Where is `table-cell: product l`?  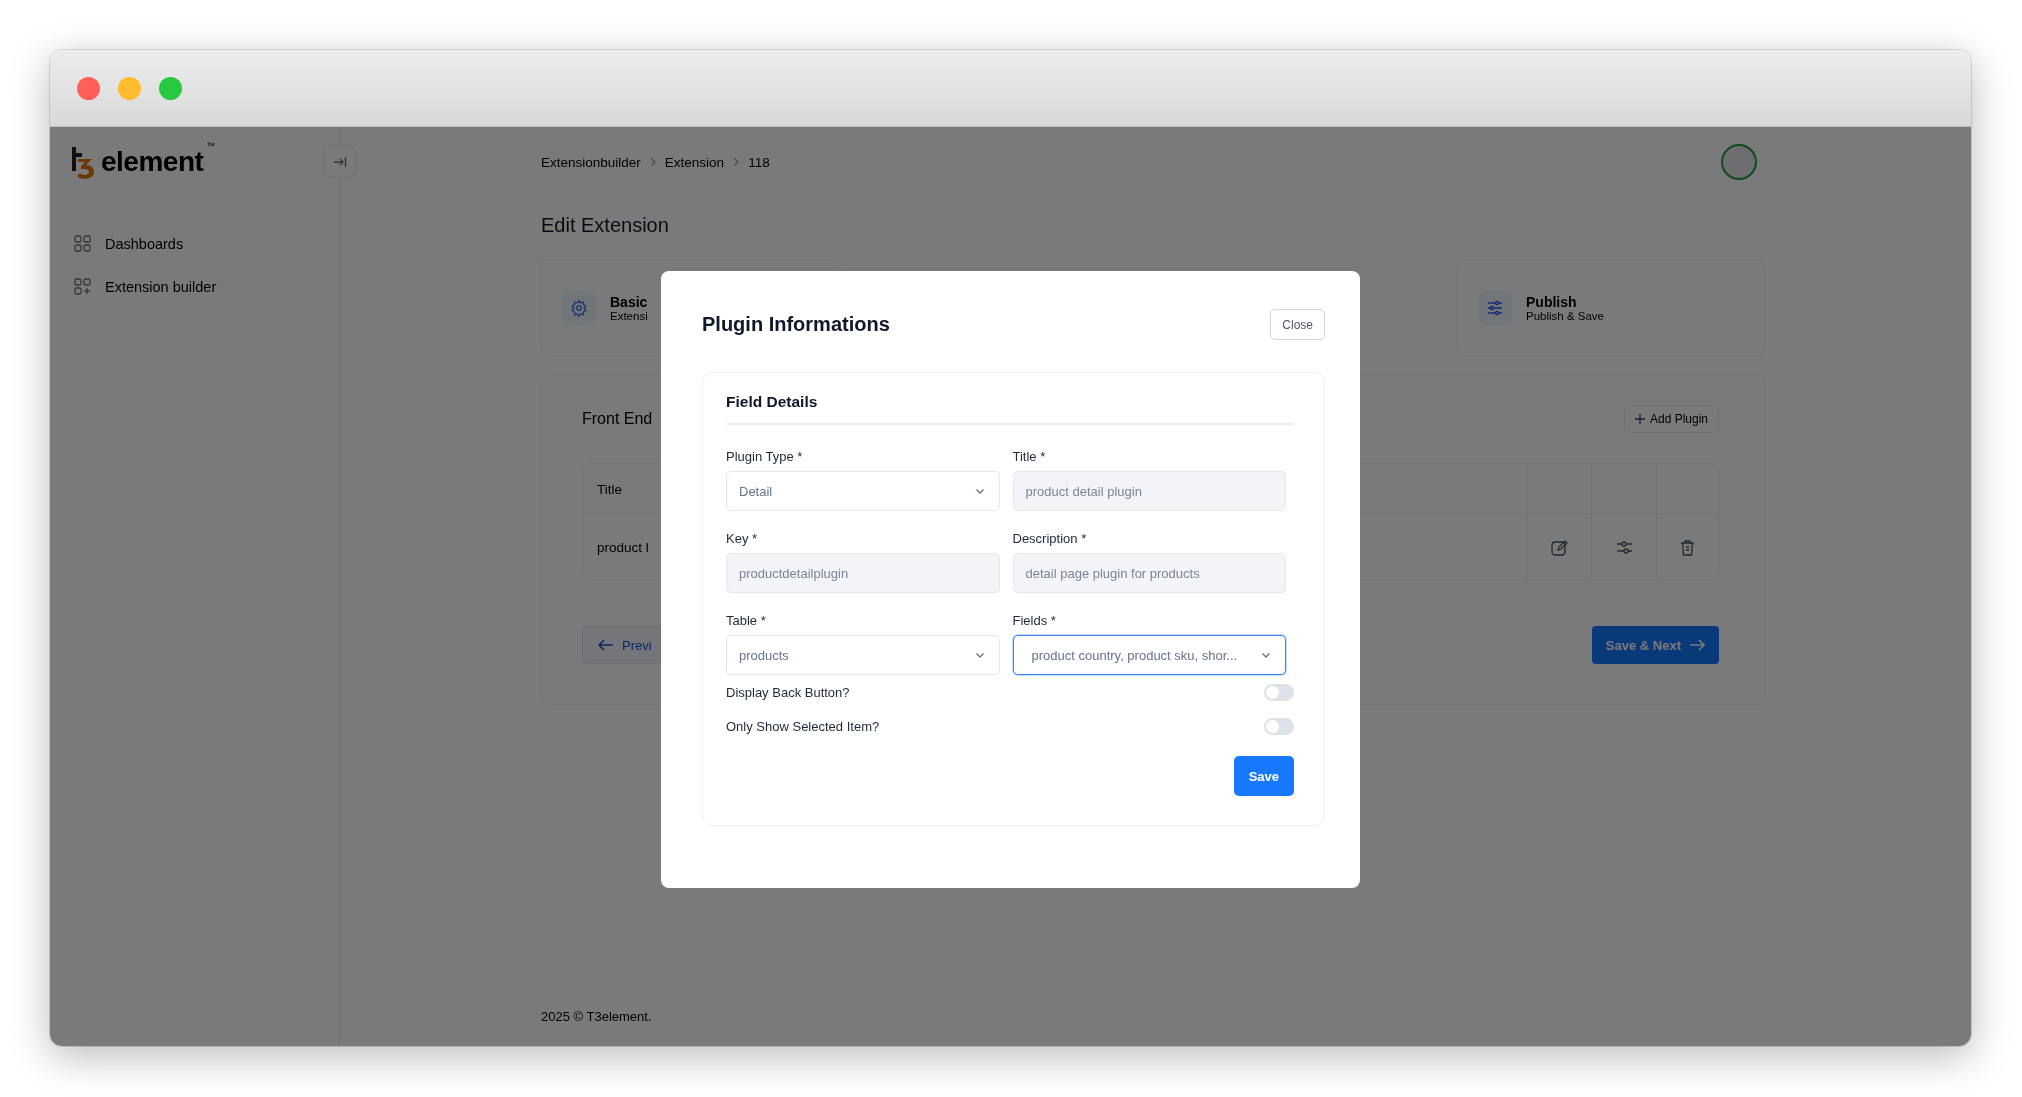 table-cell: product l is located at coordinates (623, 547).